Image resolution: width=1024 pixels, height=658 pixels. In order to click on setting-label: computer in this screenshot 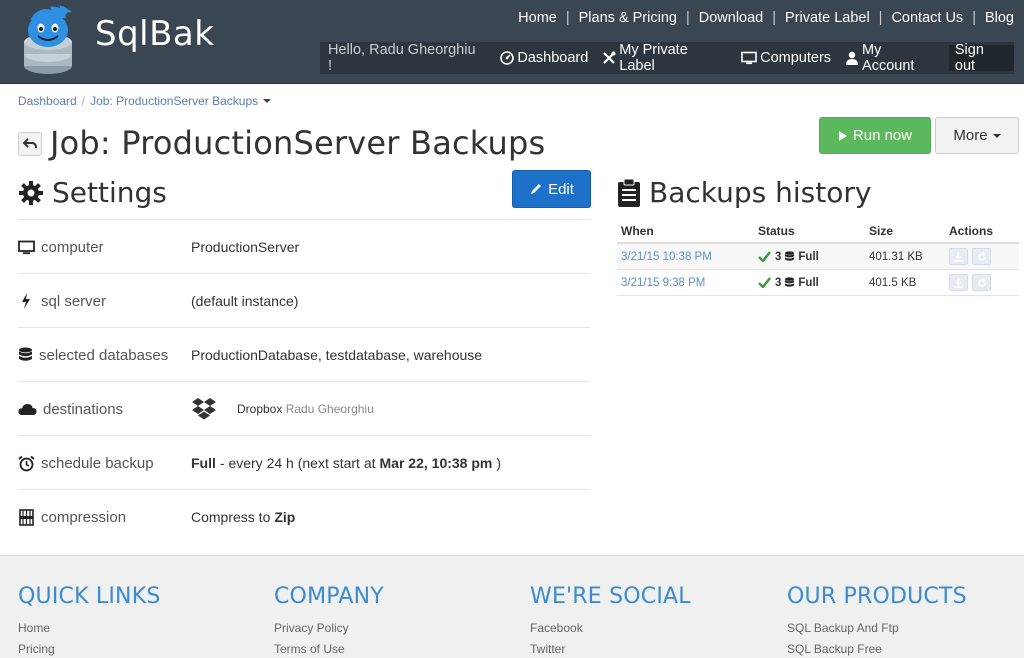, I will do `click(72, 247)`.